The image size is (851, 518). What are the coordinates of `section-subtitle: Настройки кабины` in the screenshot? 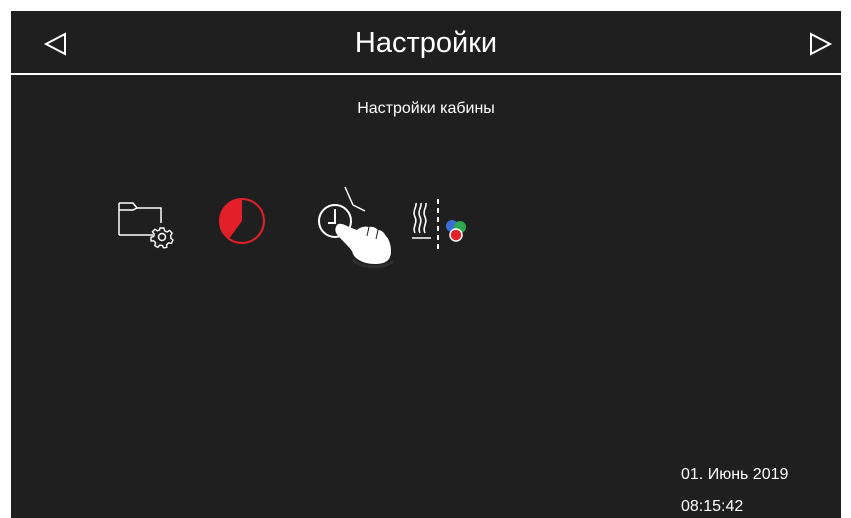 It's located at (426, 108).